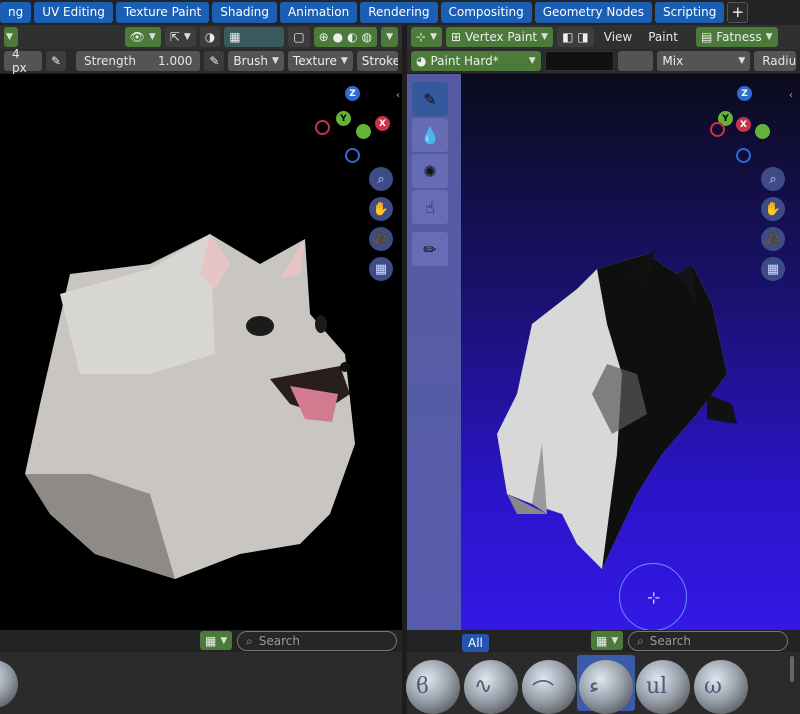  Describe the element at coordinates (320, 61) in the screenshot. I see `texture-menu: Texture ▼` at that location.